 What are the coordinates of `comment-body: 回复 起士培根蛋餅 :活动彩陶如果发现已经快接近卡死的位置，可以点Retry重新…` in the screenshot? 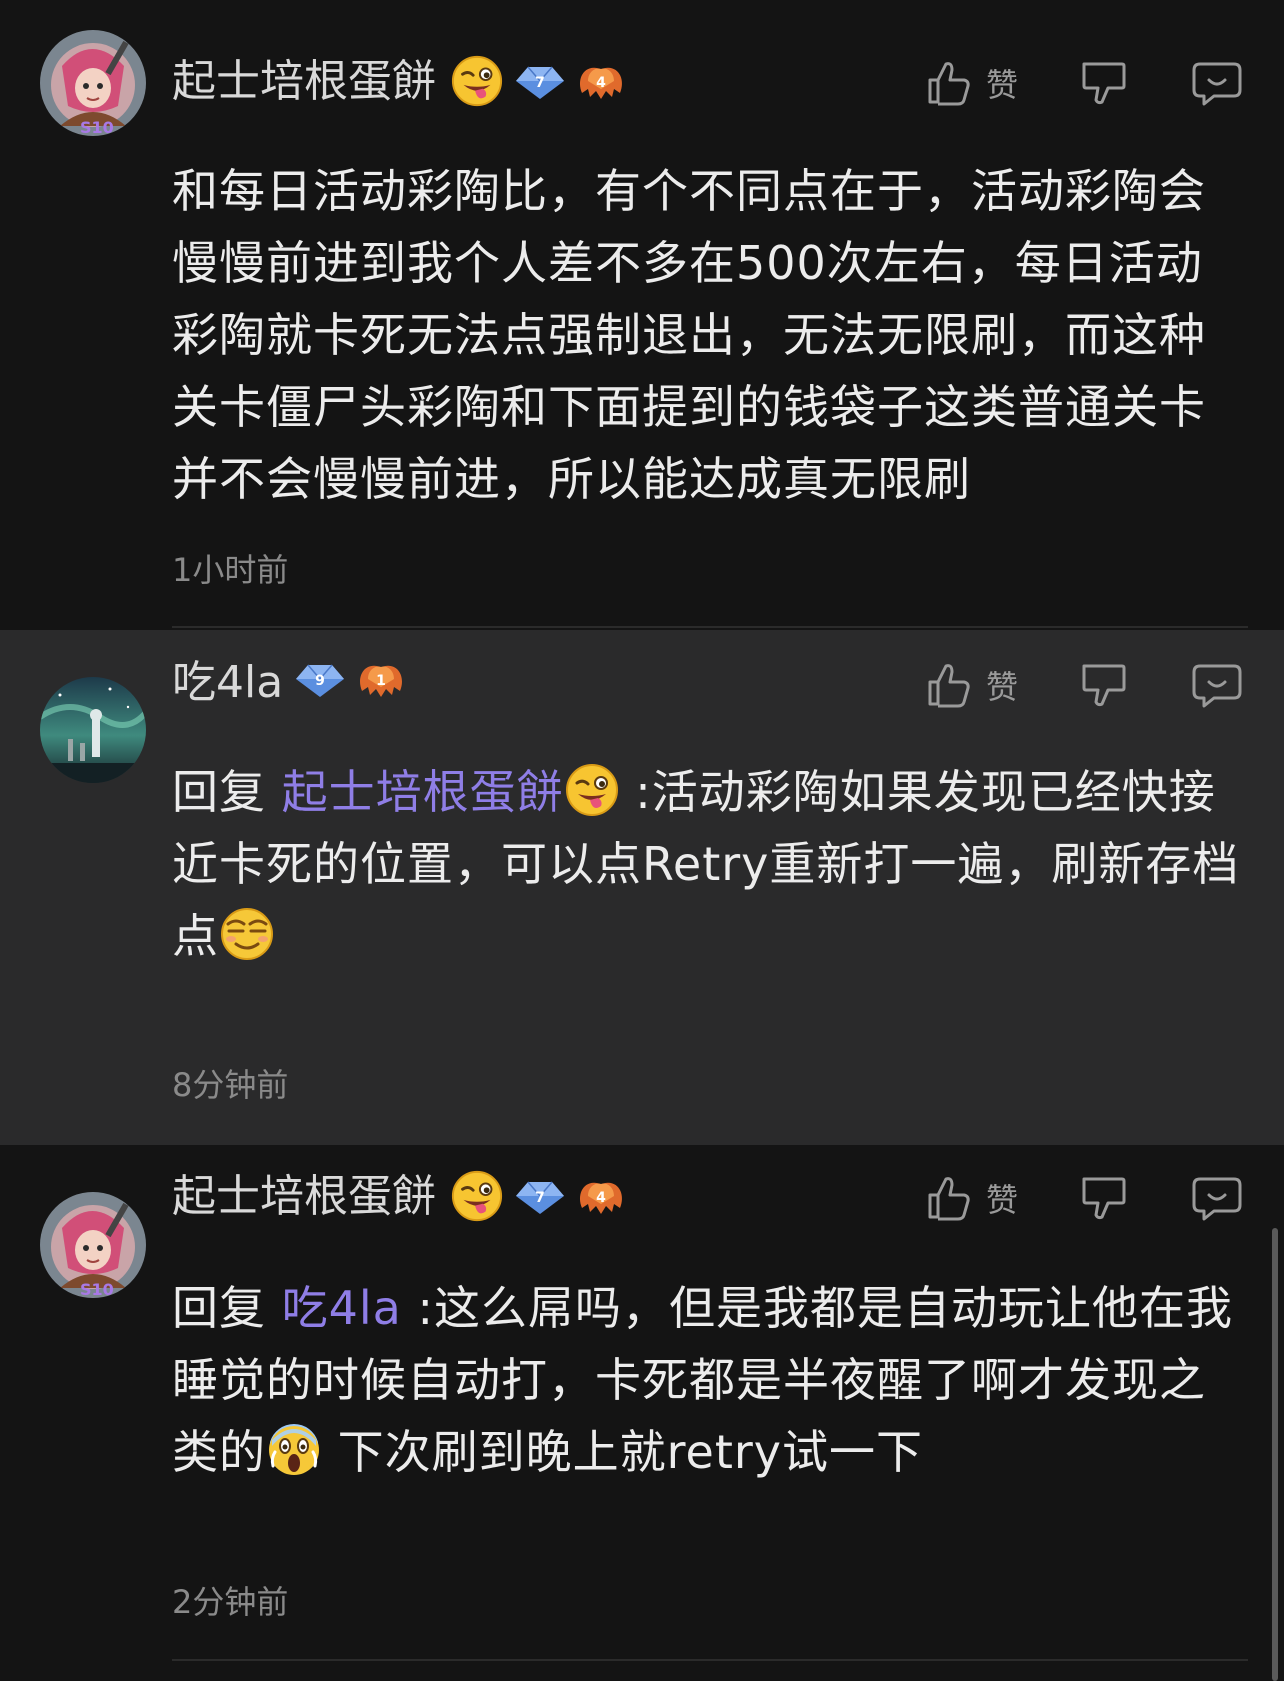 It's located at (707, 864).